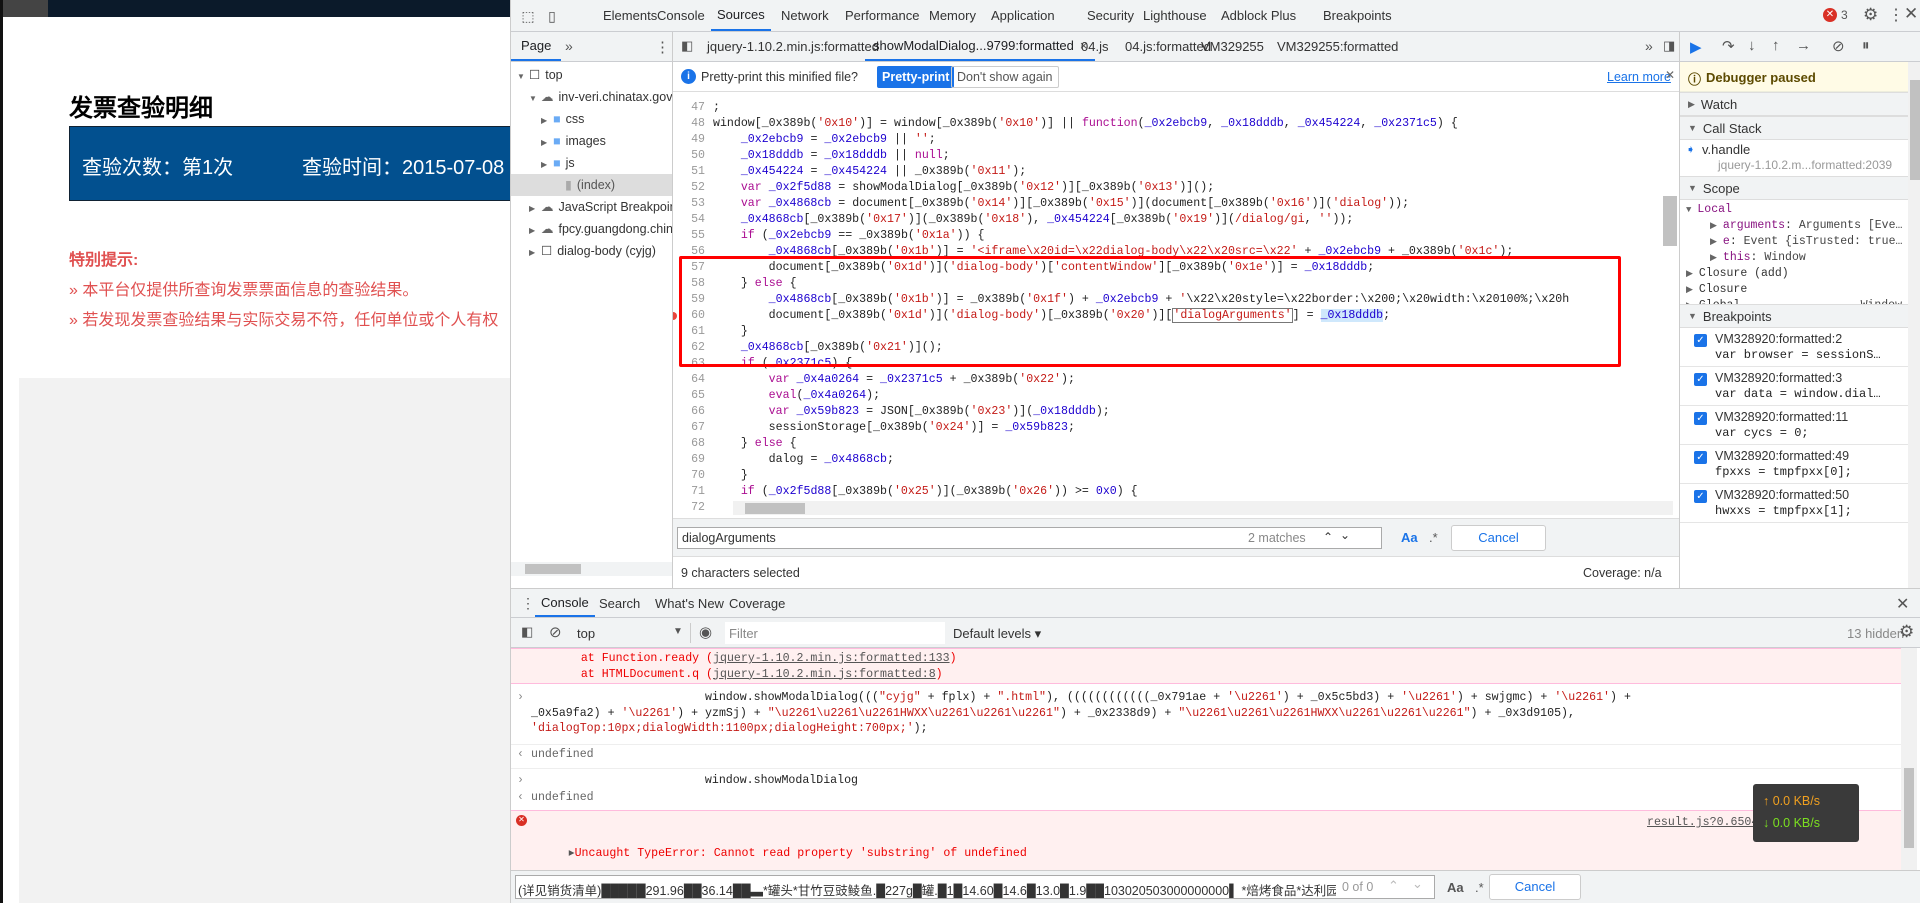 The image size is (1920, 903). Describe the element at coordinates (882, 15) in the screenshot. I see `tab-performance: Performance` at that location.